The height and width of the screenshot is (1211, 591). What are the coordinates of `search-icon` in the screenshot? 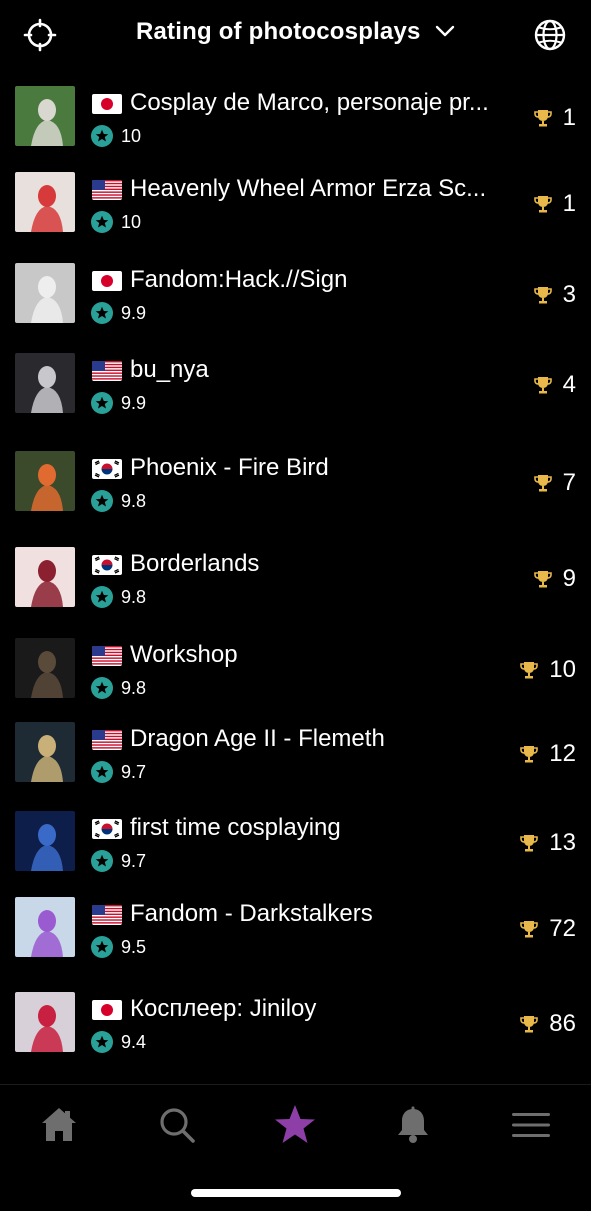 It's located at (177, 1125).